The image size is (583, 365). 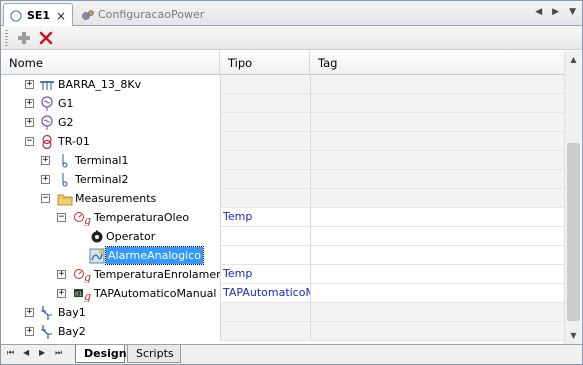 I want to click on tree-row: + Terminal2, so click(x=282, y=179).